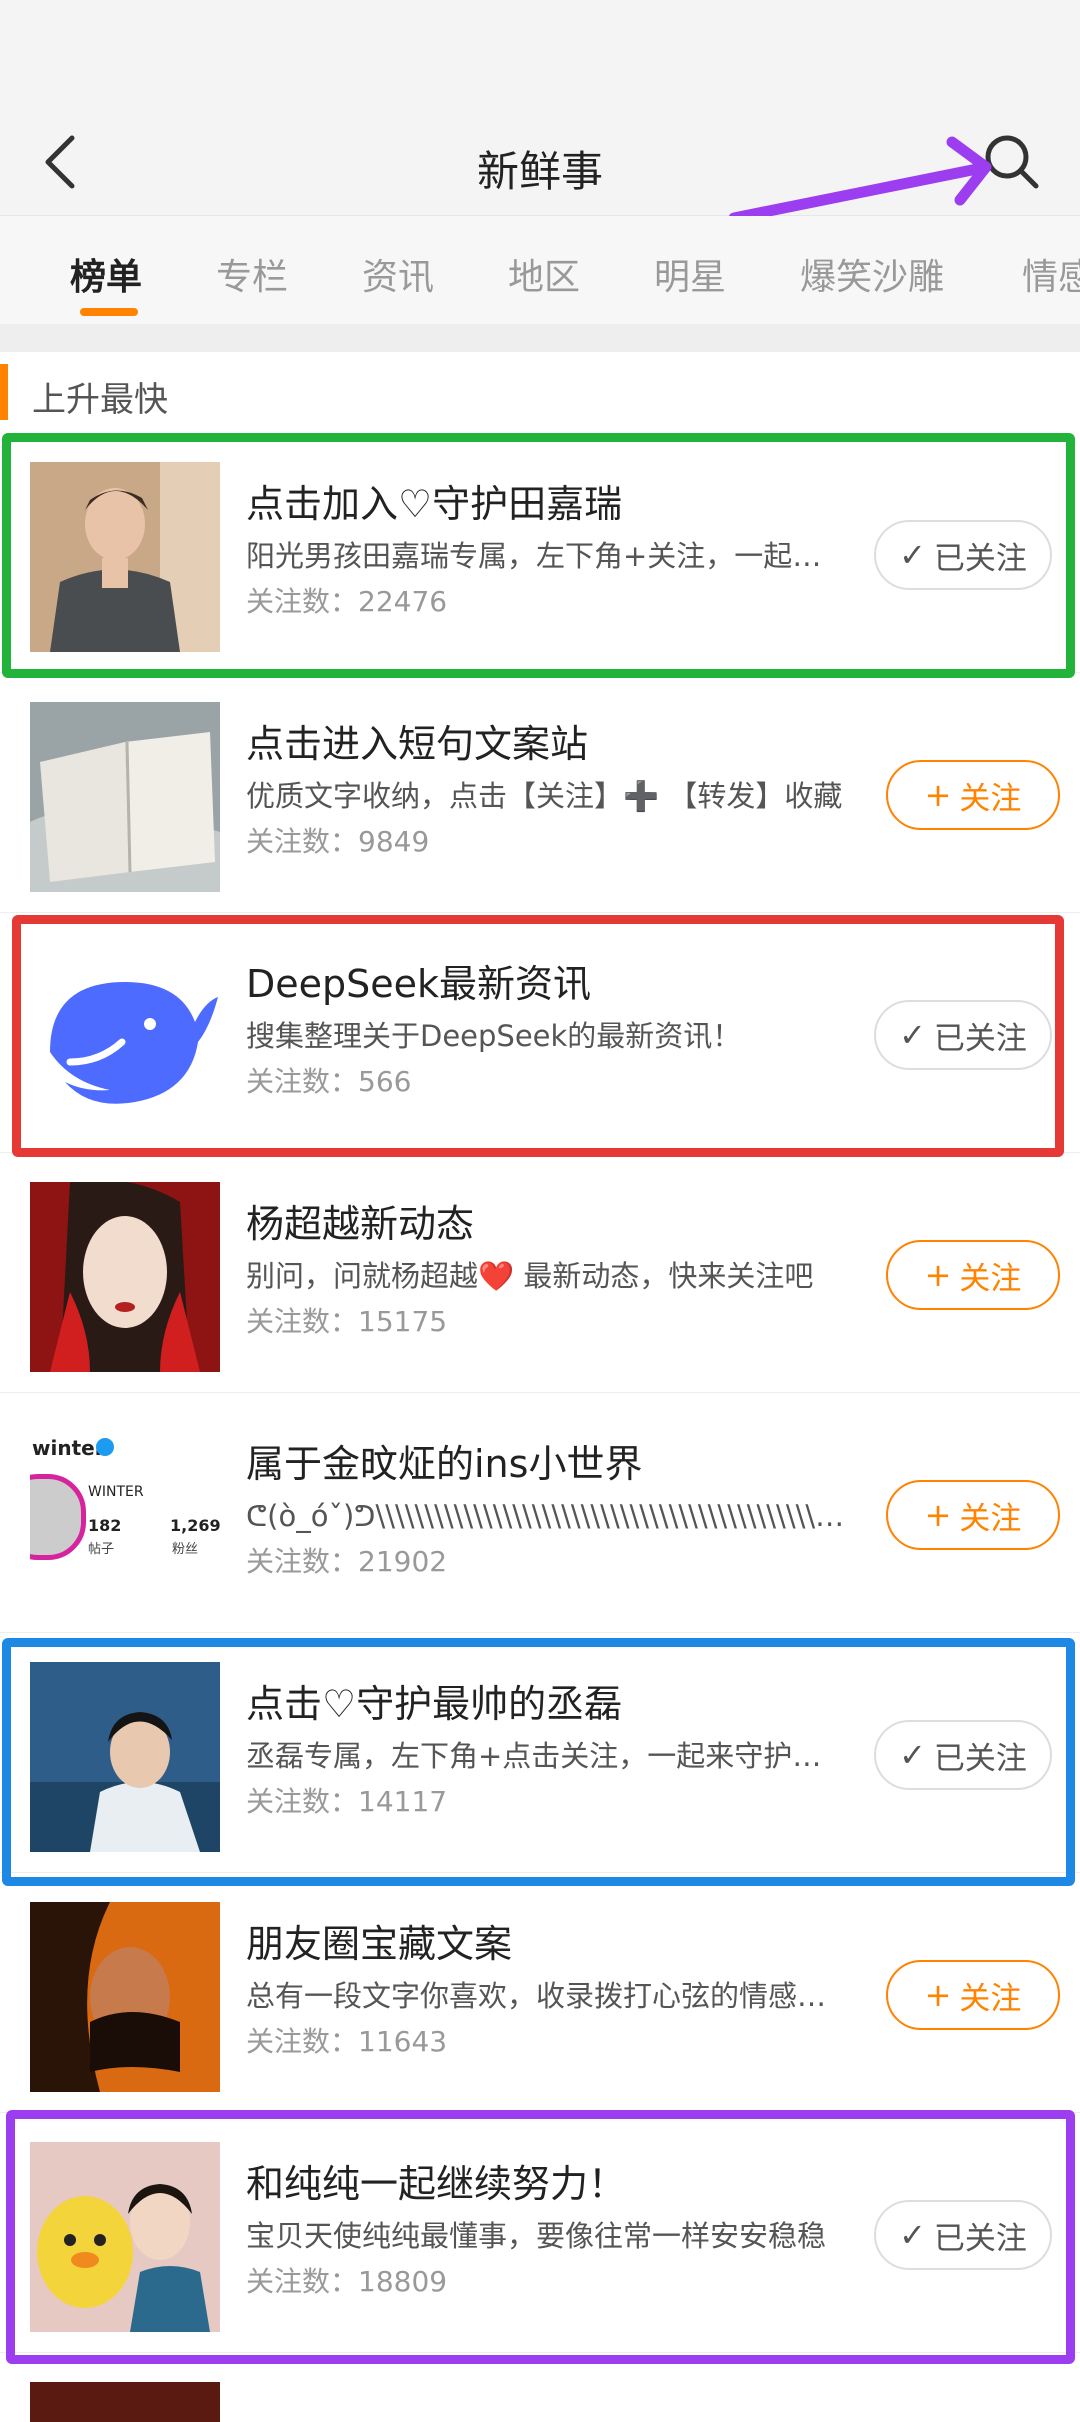  I want to click on thumb-fans: 1,269, so click(195, 1525).